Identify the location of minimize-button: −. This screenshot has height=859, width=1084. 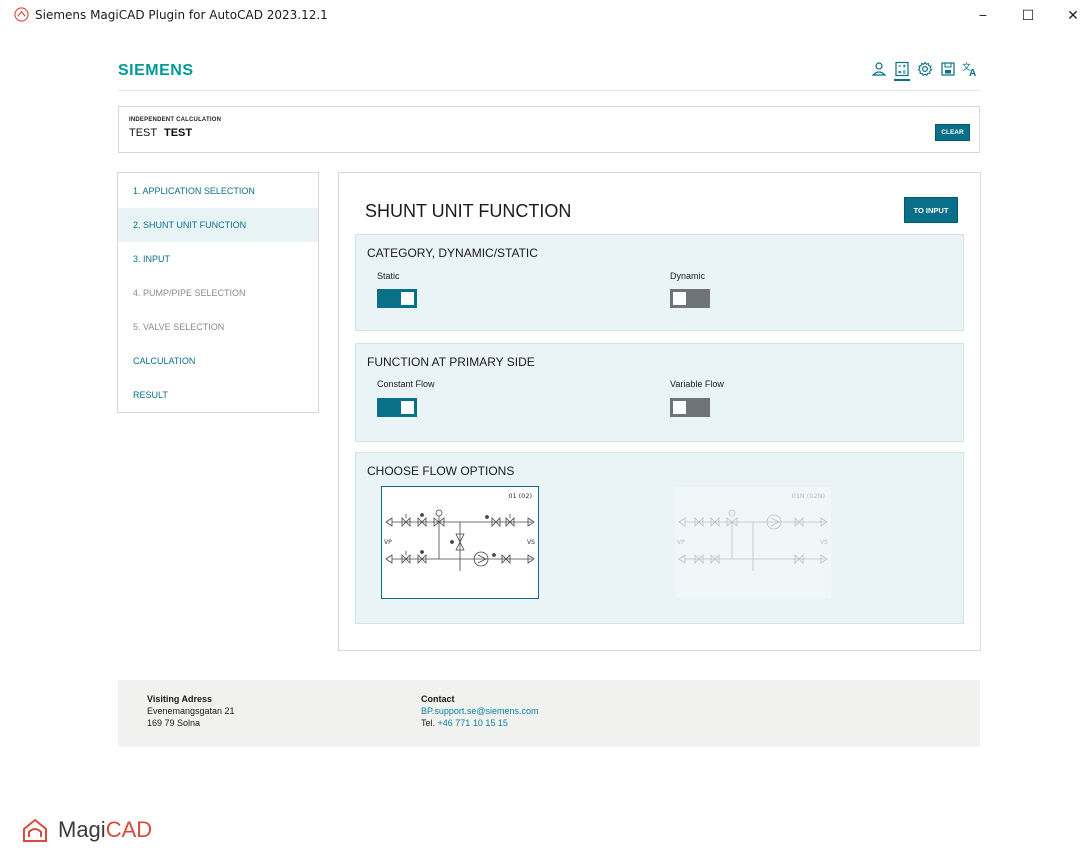
(983, 15).